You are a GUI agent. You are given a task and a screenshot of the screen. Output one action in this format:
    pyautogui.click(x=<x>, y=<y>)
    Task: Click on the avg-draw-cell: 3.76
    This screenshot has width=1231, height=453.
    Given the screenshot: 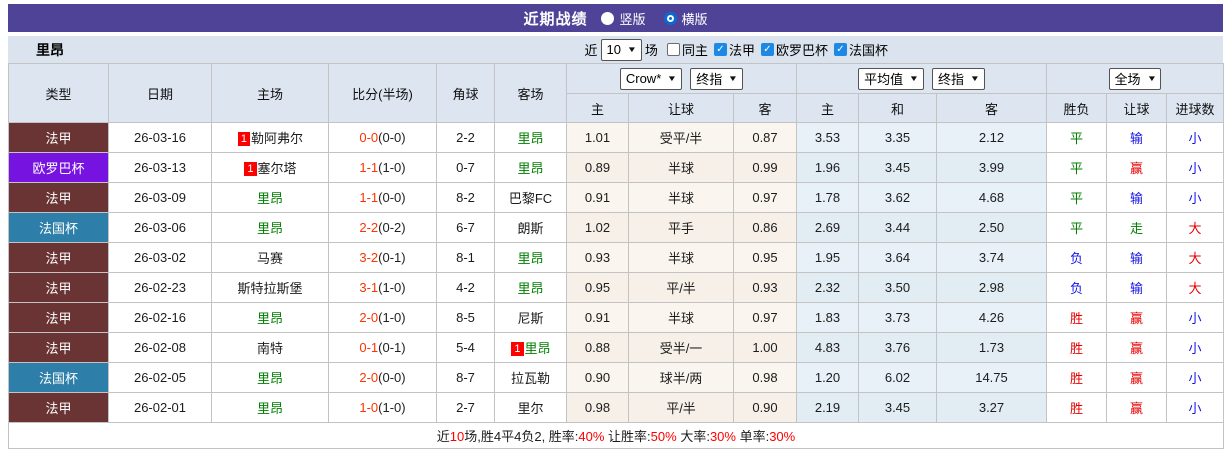 What is the action you would take?
    pyautogui.click(x=897, y=347)
    